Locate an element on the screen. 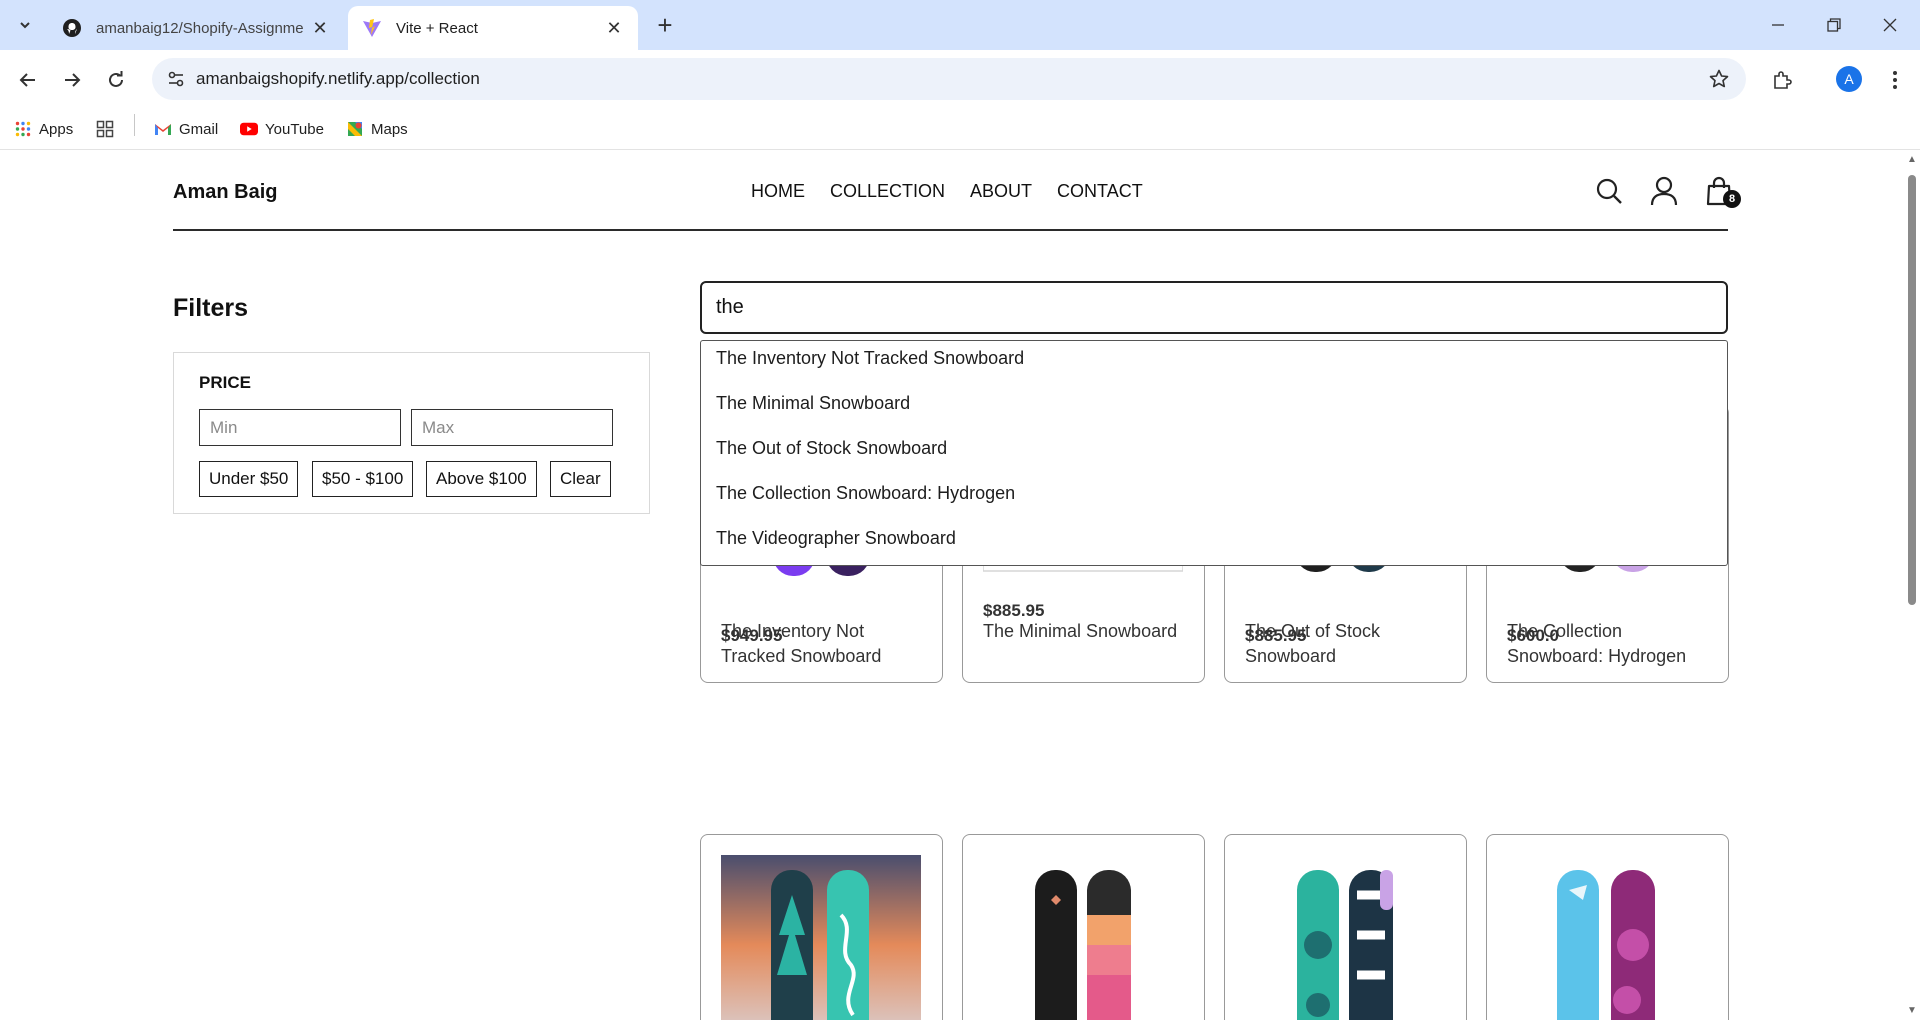 Image resolution: width=1920 pixels, height=1020 pixels. cart-button: 8 is located at coordinates (1721, 191).